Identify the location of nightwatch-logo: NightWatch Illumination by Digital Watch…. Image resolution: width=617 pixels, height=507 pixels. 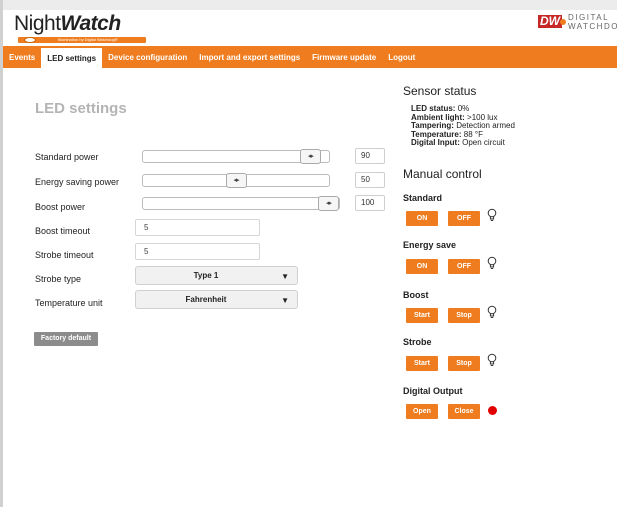
(84, 28).